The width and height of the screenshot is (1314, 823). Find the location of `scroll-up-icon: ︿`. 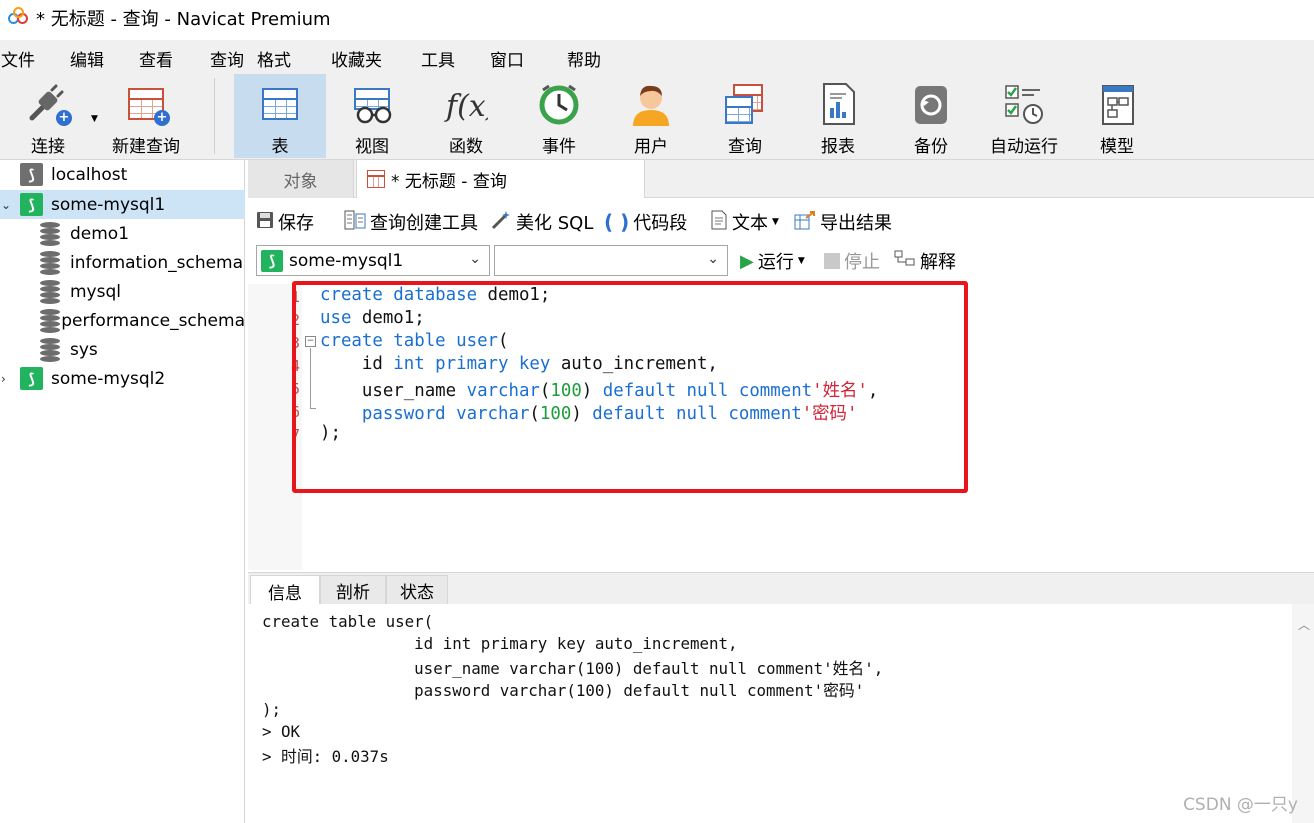

scroll-up-icon: ︿ is located at coordinates (1304, 624).